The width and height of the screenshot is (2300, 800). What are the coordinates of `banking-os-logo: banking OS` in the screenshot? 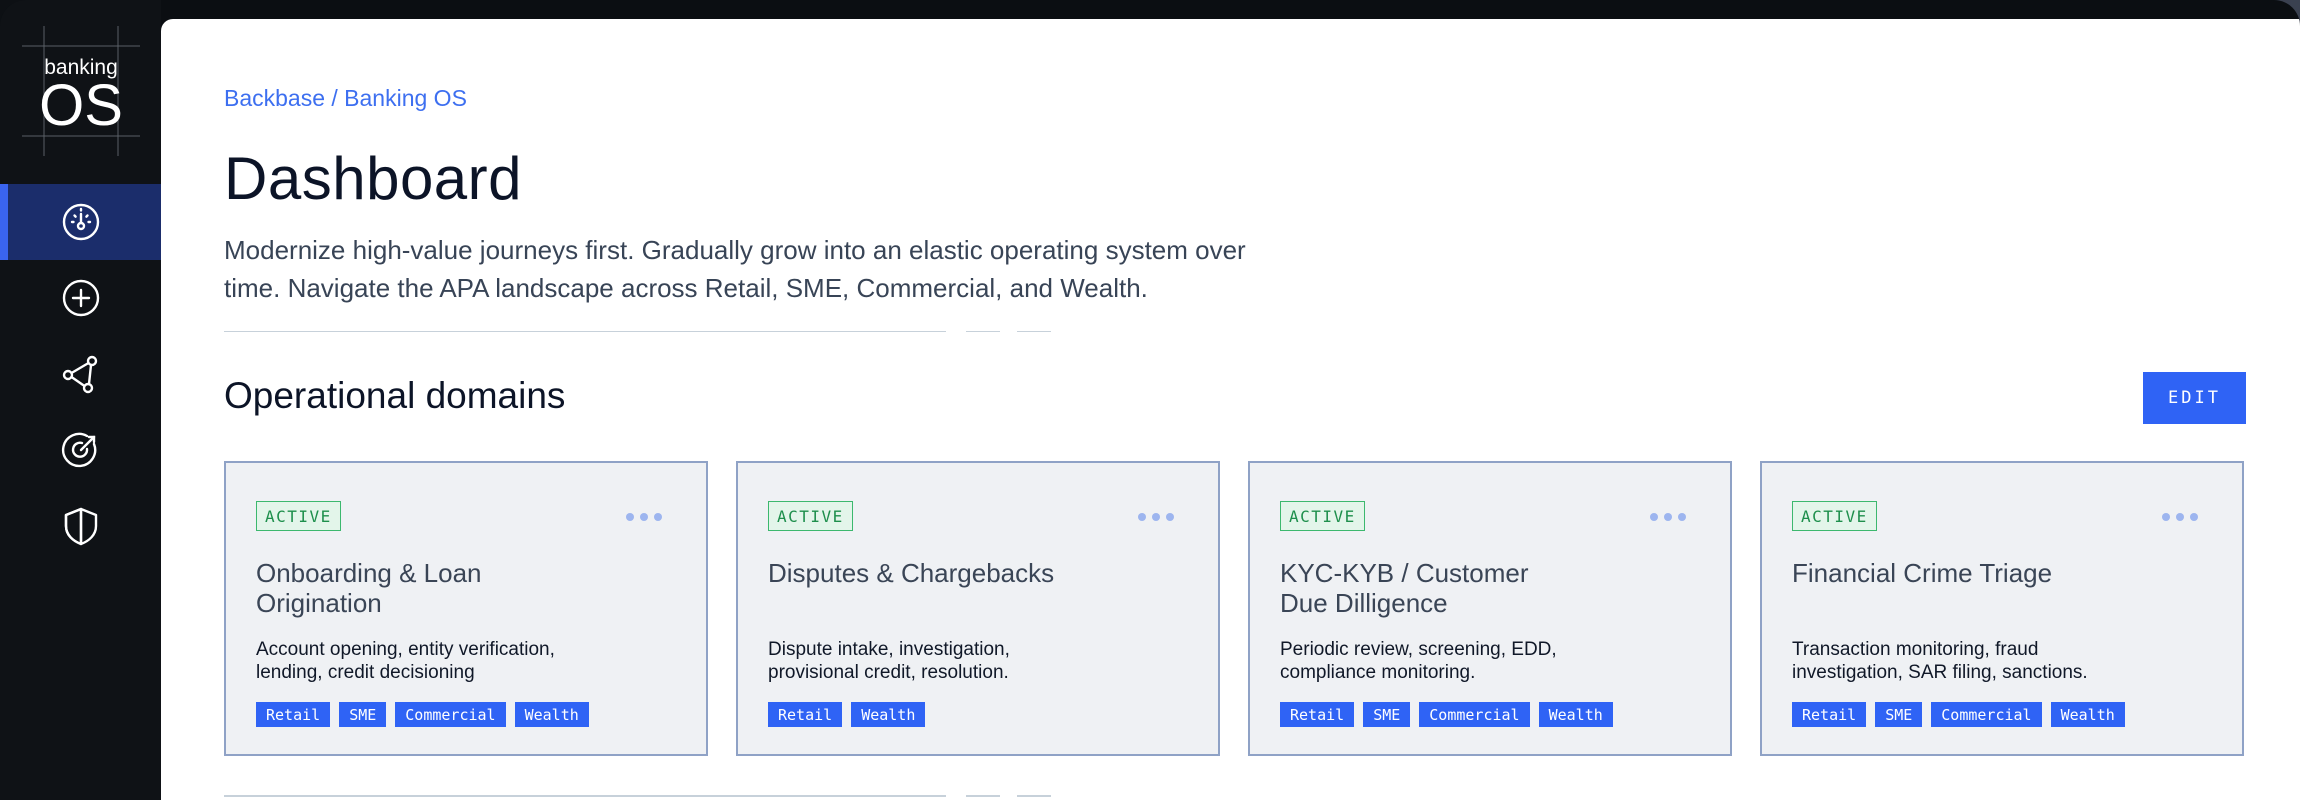 It's located at (81, 91).